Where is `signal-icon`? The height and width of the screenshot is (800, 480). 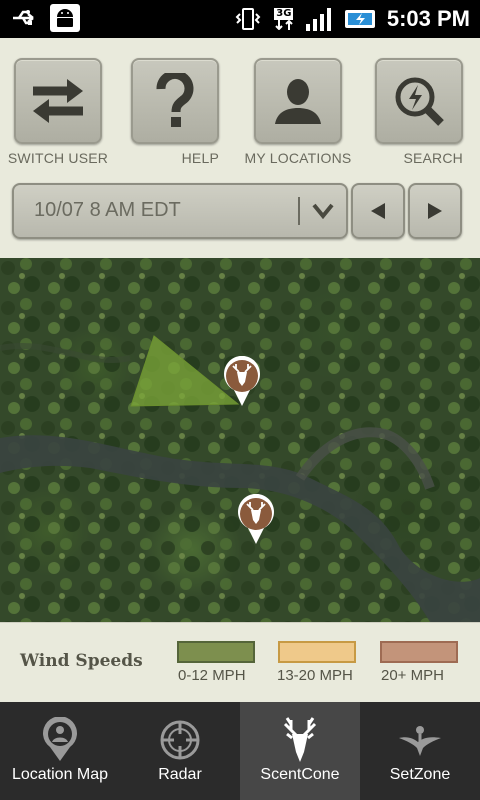
signal-icon is located at coordinates (320, 19).